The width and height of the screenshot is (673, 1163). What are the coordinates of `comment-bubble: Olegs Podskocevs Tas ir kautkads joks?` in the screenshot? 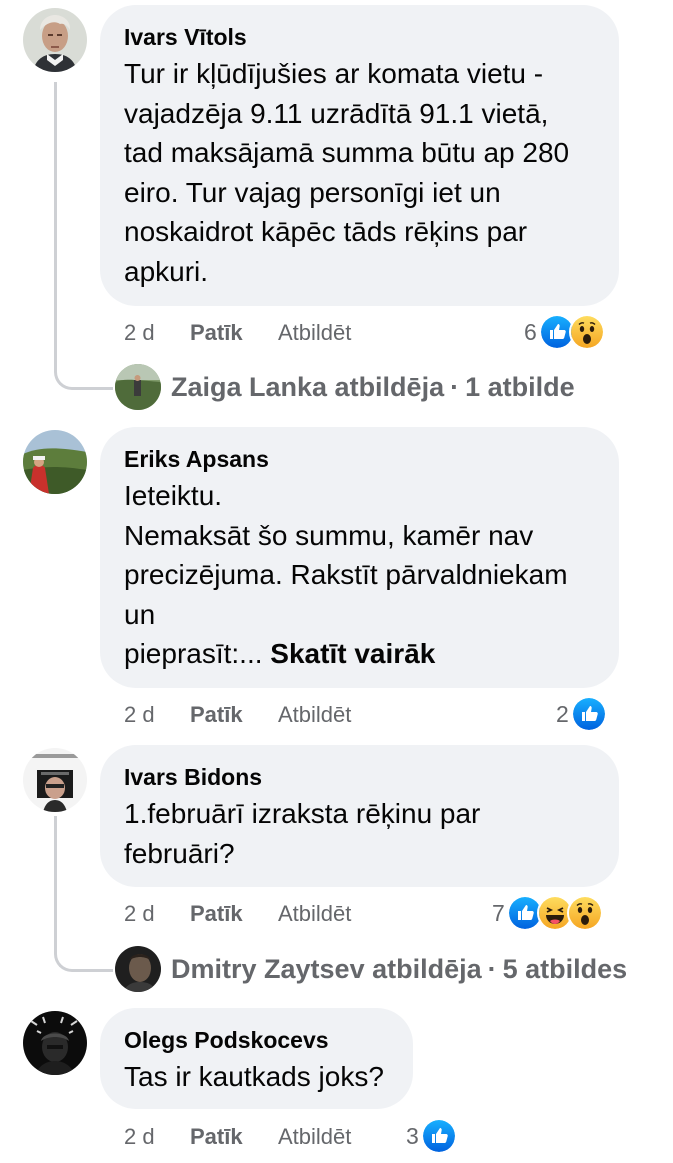 It's located at (256, 1058).